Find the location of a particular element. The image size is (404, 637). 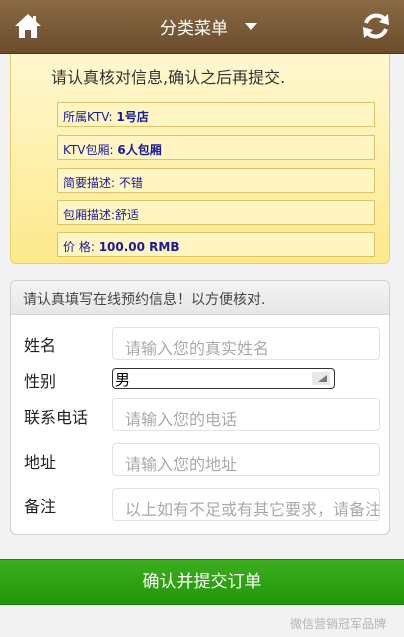

home-icon is located at coordinates (28, 26).